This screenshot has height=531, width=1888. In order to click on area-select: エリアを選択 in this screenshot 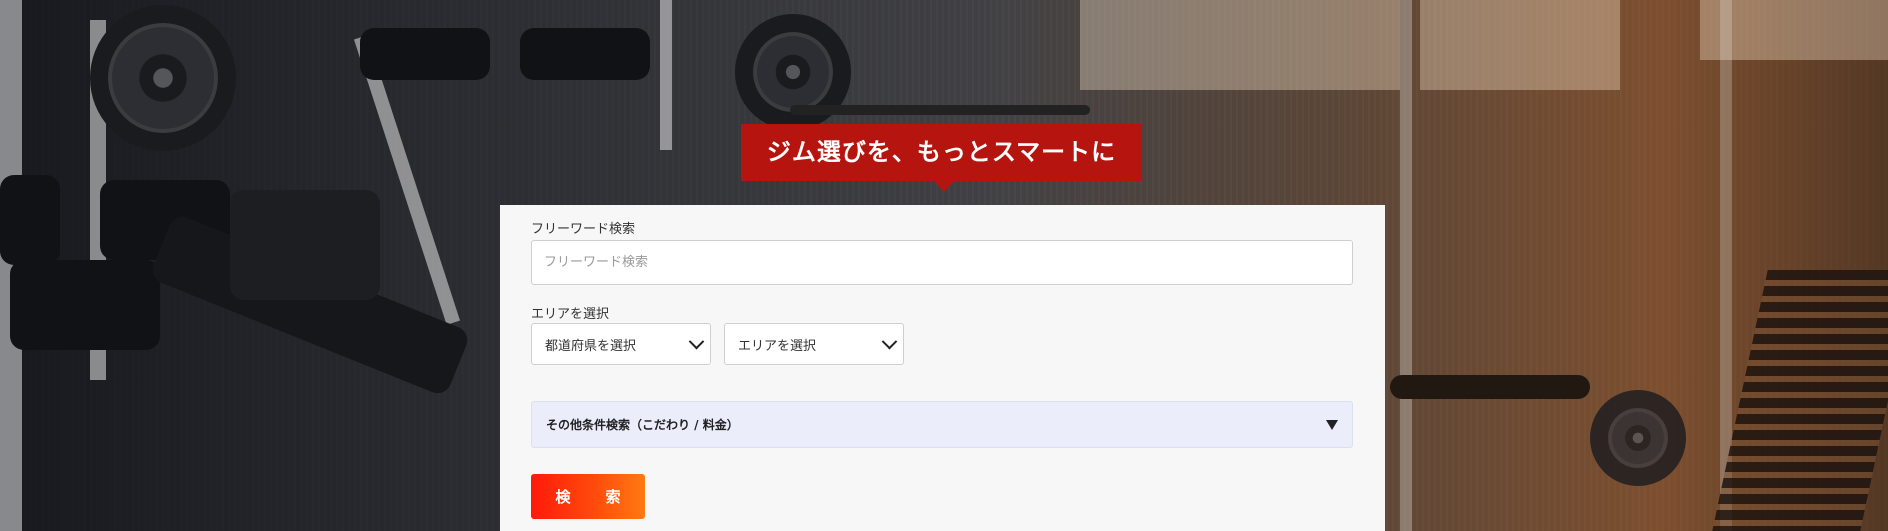, I will do `click(814, 344)`.